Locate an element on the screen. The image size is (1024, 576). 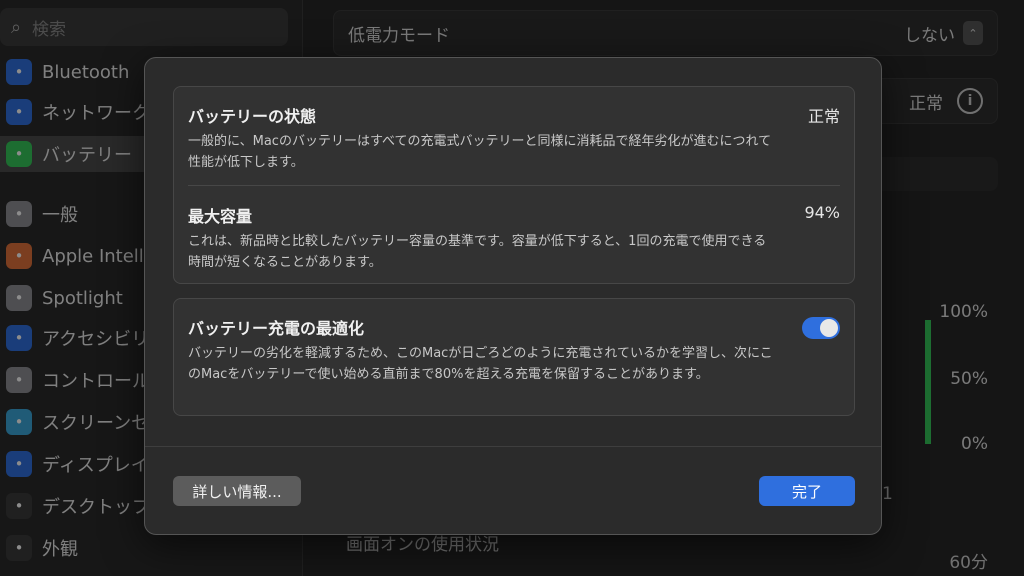
accessibility-icon: • is located at coordinates (19, 338).